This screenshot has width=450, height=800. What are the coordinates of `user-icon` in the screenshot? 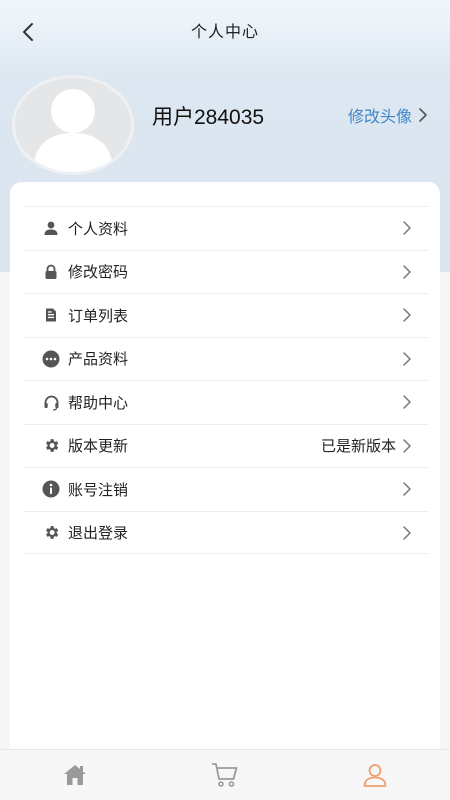 It's located at (375, 775).